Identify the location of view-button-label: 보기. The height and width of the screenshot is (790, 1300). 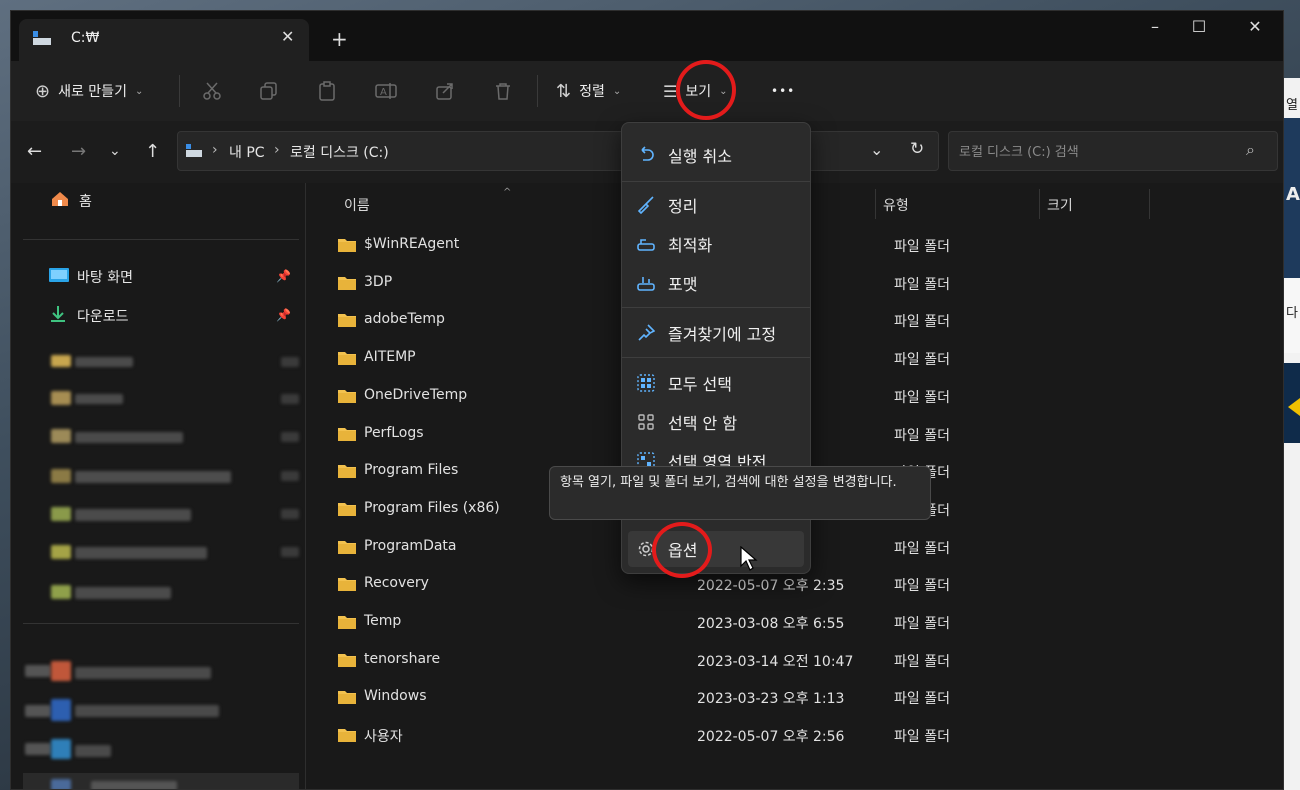
(698, 92).